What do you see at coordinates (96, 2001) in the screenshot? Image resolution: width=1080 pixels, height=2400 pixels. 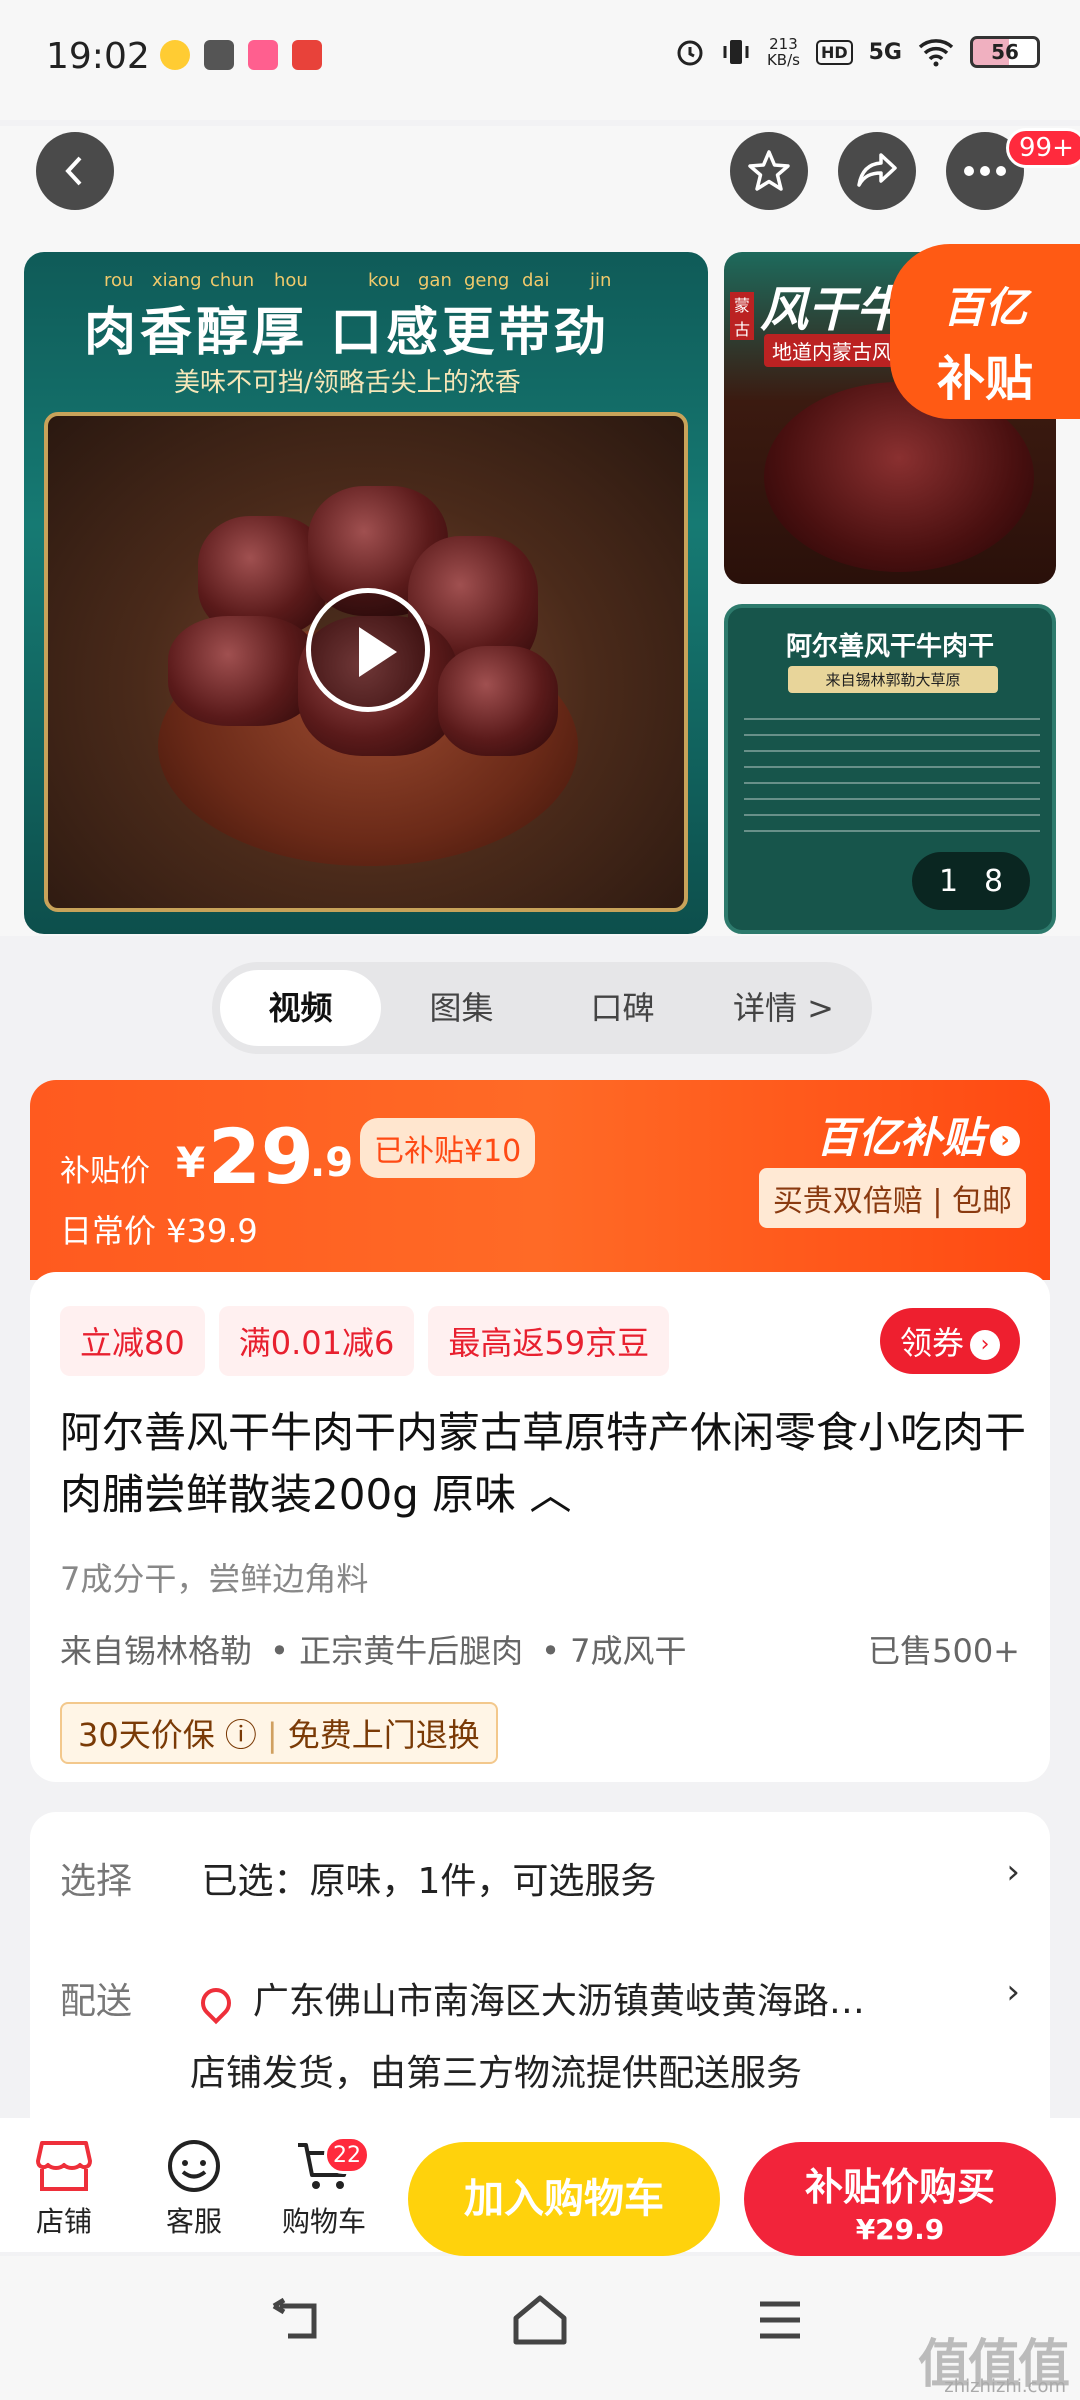 I see `delivery-label: 配送` at bounding box center [96, 2001].